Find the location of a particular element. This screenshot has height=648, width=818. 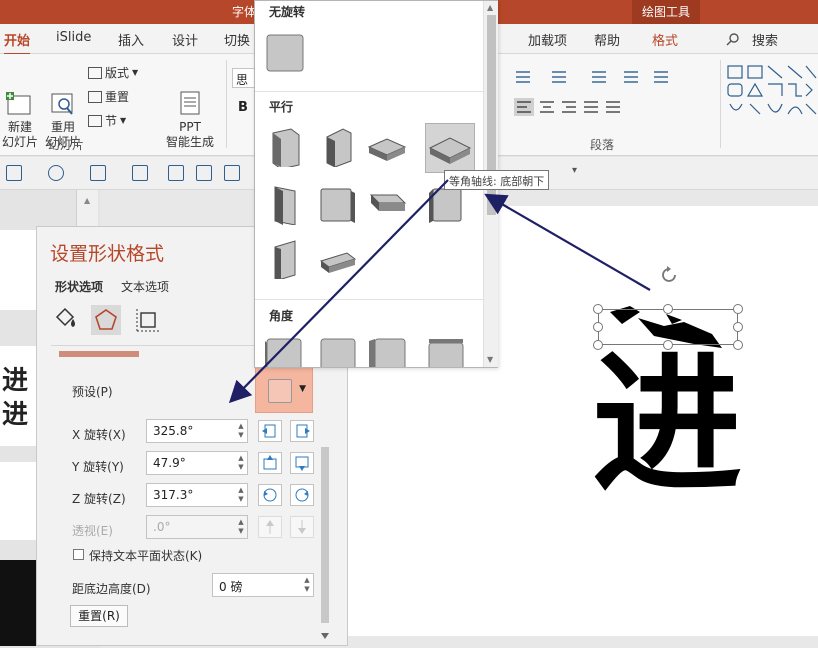

tab-format: 格式 is located at coordinates (665, 39).